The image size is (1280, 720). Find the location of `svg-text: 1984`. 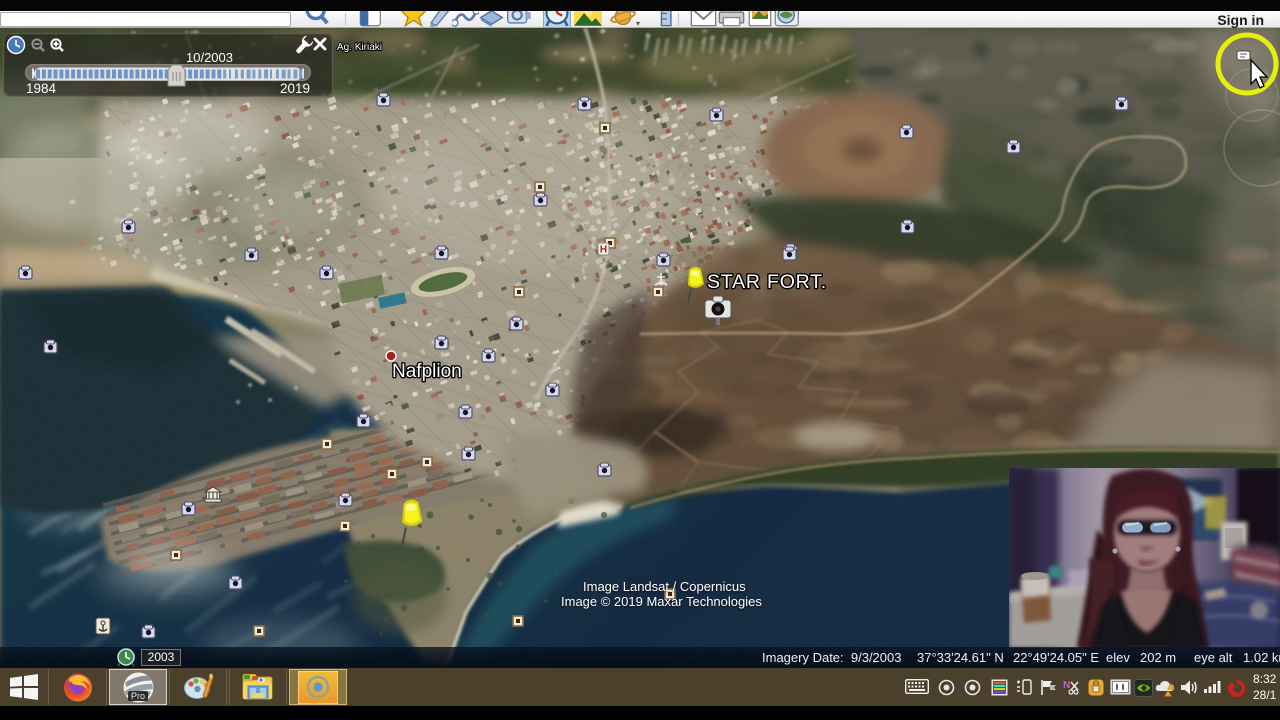

svg-text: 1984 is located at coordinates (41, 88).